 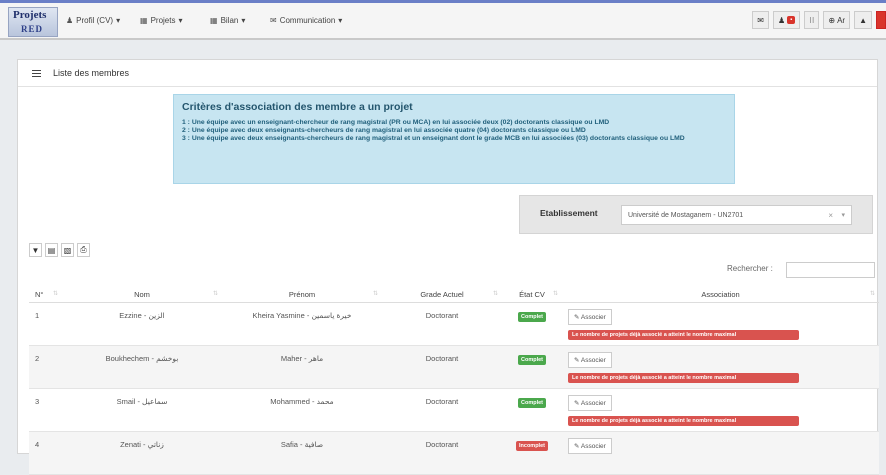 What do you see at coordinates (442, 295) in the screenshot?
I see `col-header-grade: Grade Actuel ⇅` at bounding box center [442, 295].